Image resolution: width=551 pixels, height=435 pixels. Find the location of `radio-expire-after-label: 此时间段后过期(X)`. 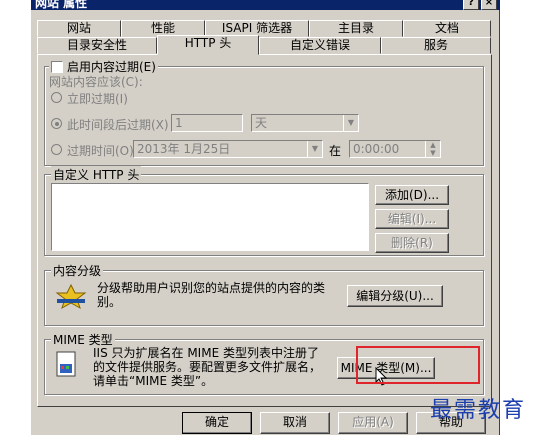

radio-expire-after-label: 此时间段后过期(X) is located at coordinates (118, 125).